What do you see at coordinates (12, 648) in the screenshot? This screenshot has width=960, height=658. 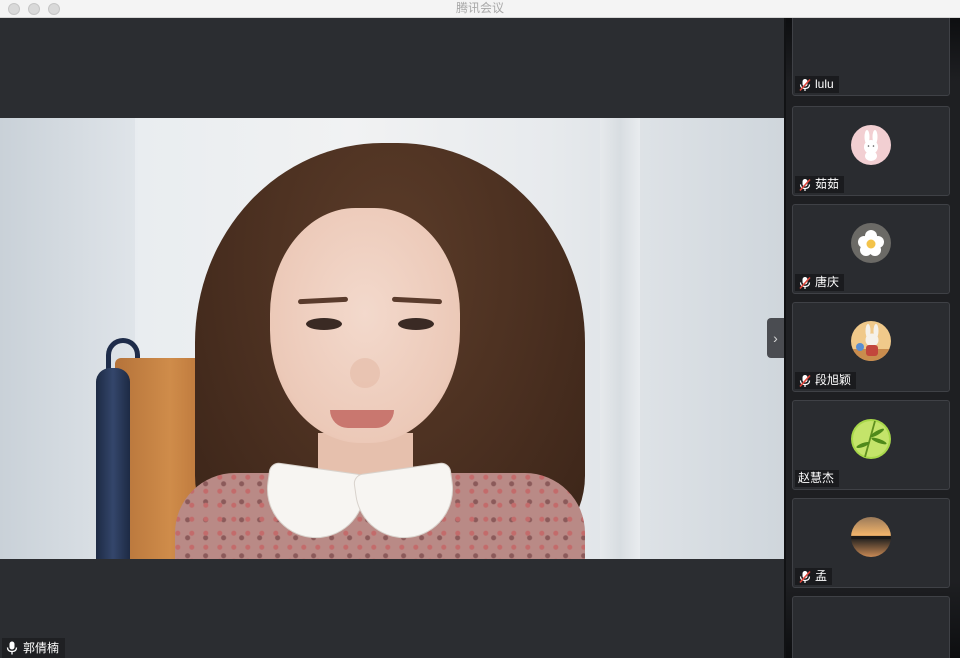 I see `mic-icon` at bounding box center [12, 648].